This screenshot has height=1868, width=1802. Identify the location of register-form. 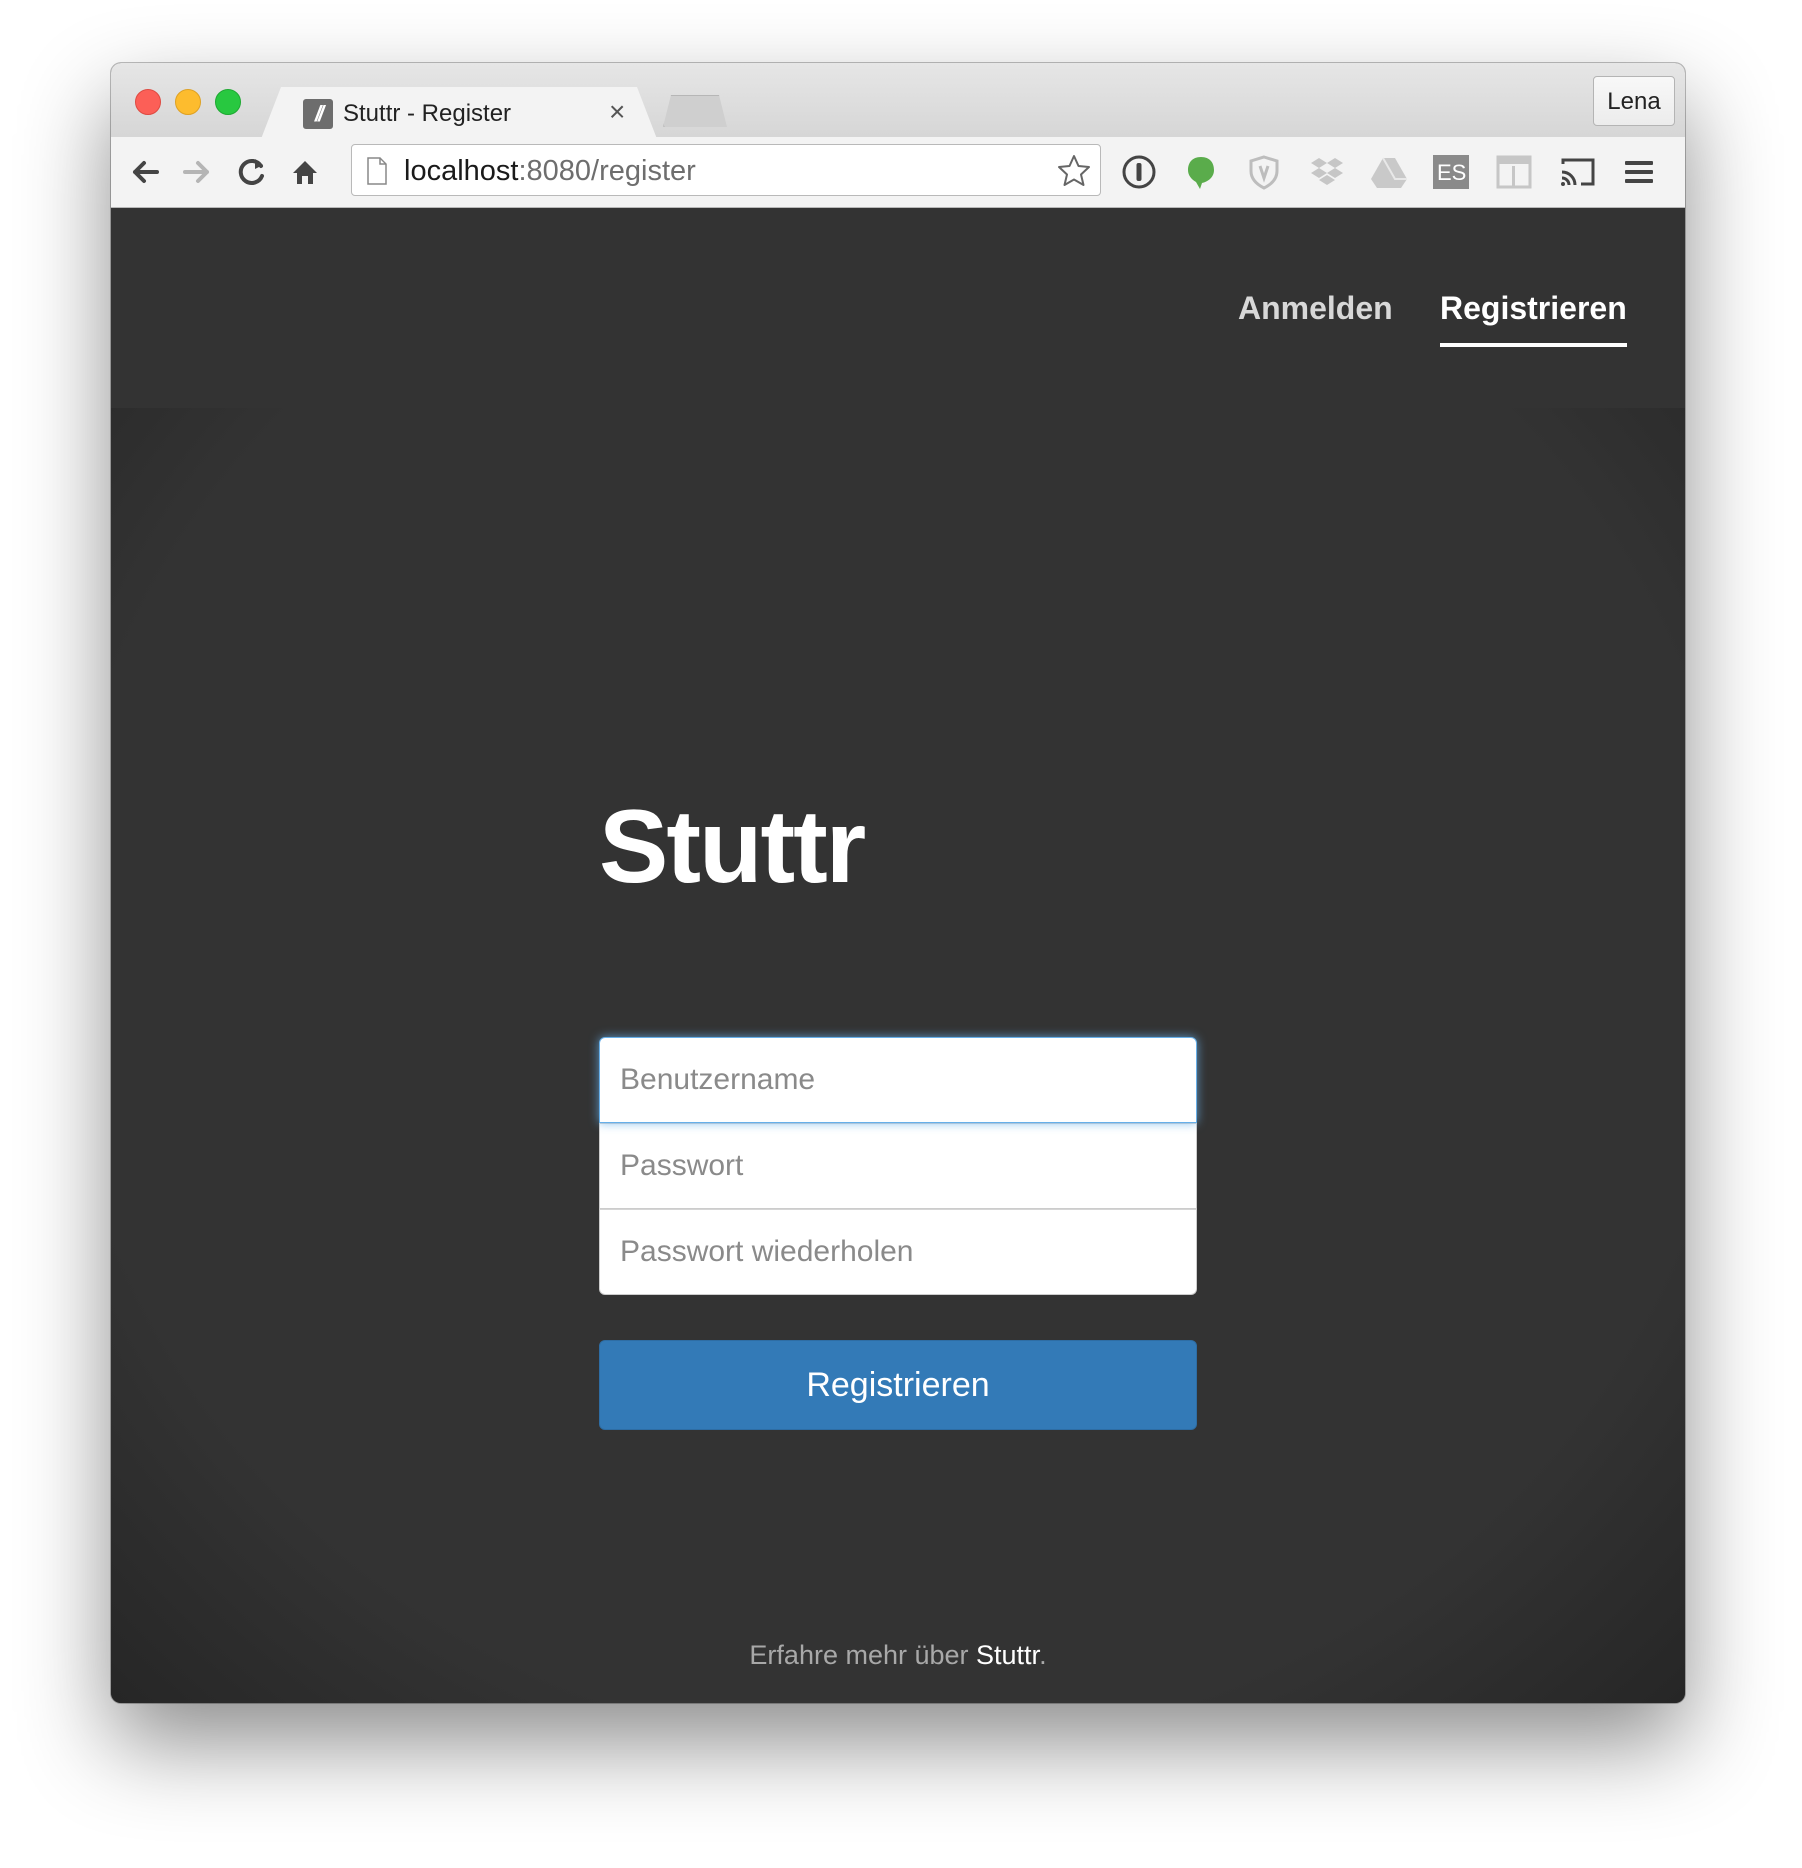
(898, 1166).